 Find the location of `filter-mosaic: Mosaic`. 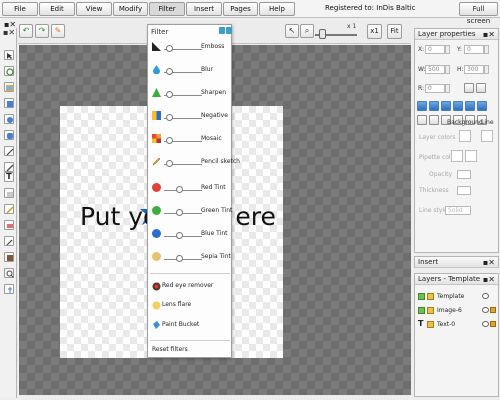

filter-mosaic: Mosaic is located at coordinates (190, 139).